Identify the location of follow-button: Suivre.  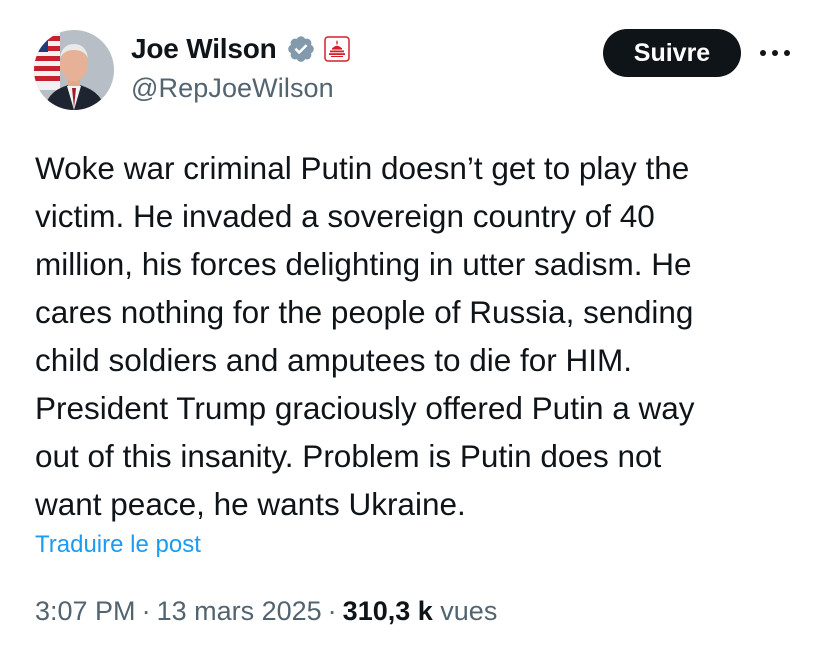
(672, 53).